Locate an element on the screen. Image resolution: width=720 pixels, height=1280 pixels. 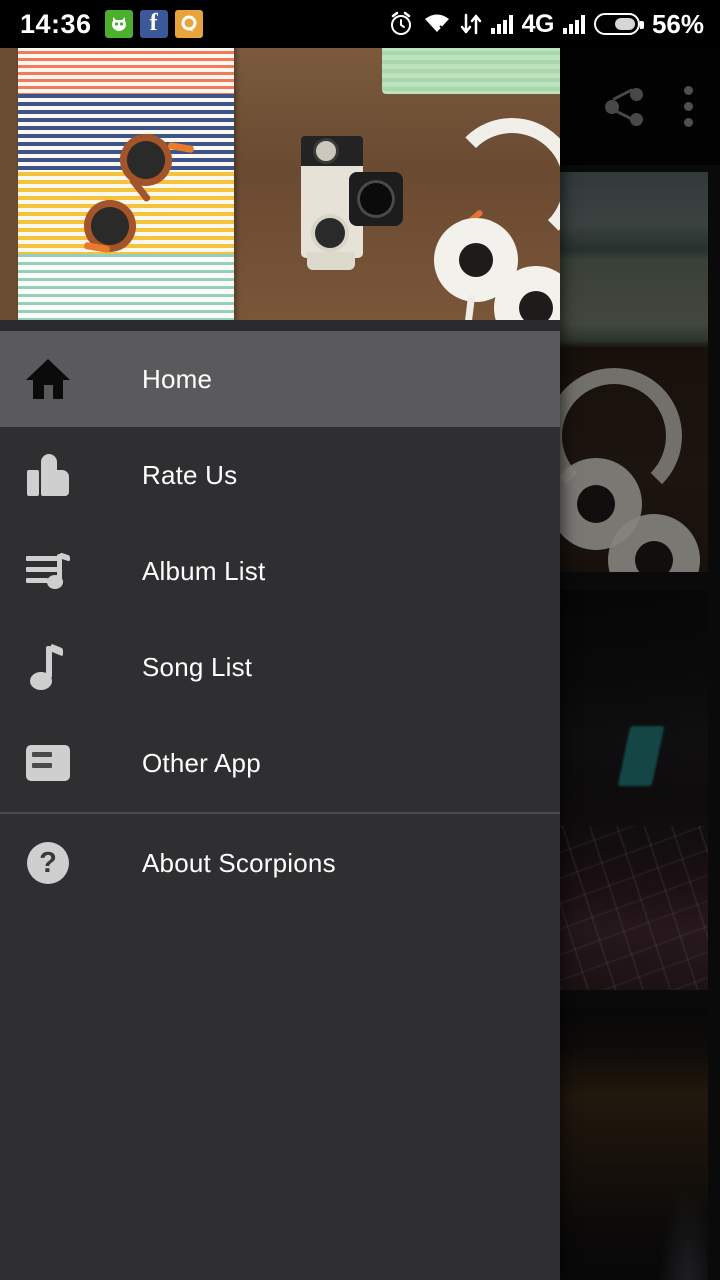
drawer-item-label: About Scorpions is located at coordinates (239, 862).